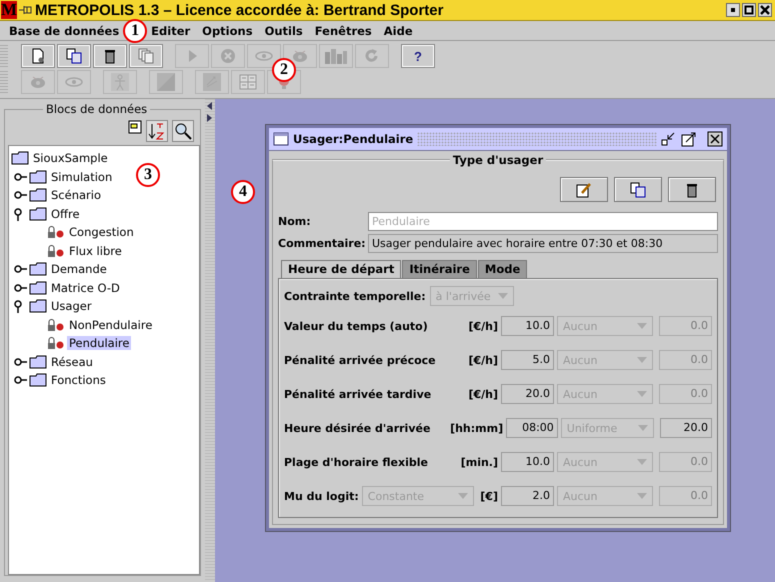 The image size is (775, 582). Describe the element at coordinates (210, 106) in the screenshot. I see `collapse-left-icon` at that location.